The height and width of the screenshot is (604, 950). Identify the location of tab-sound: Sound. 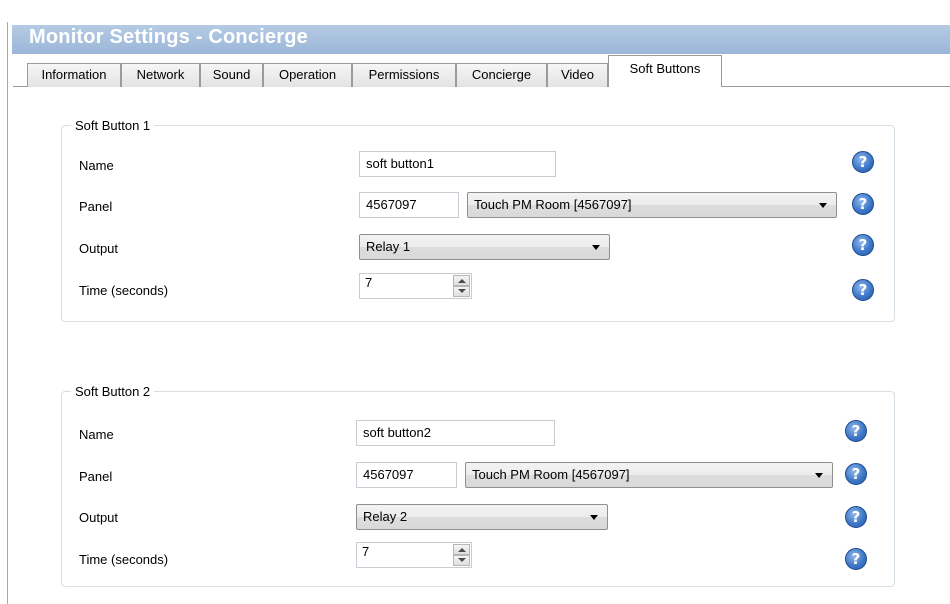
(231, 75).